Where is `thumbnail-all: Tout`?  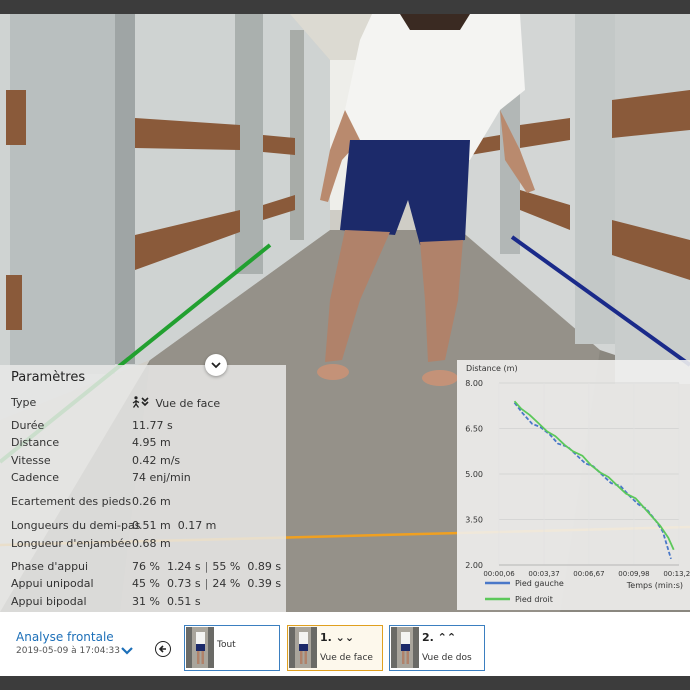
thumbnail-all: Tout is located at coordinates (232, 648).